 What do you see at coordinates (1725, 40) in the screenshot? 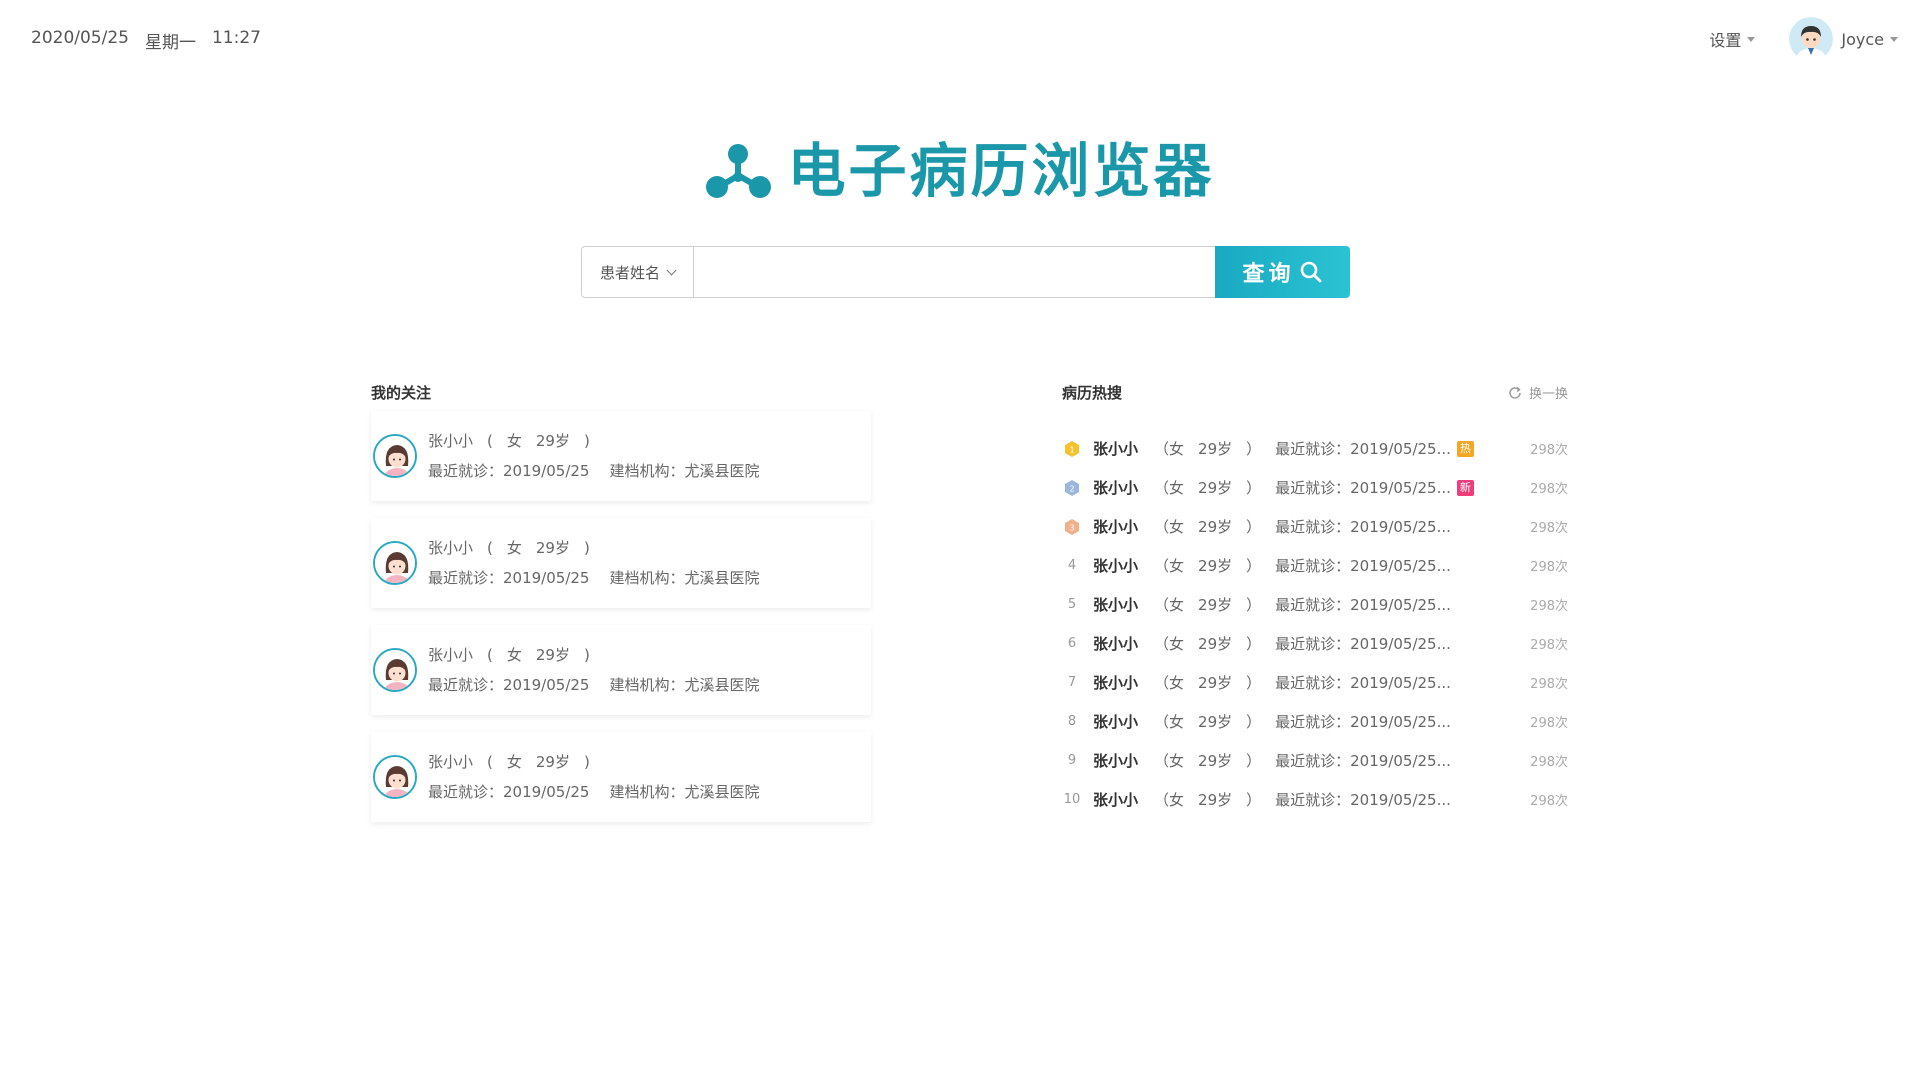
I see `settings-label: 设置` at bounding box center [1725, 40].